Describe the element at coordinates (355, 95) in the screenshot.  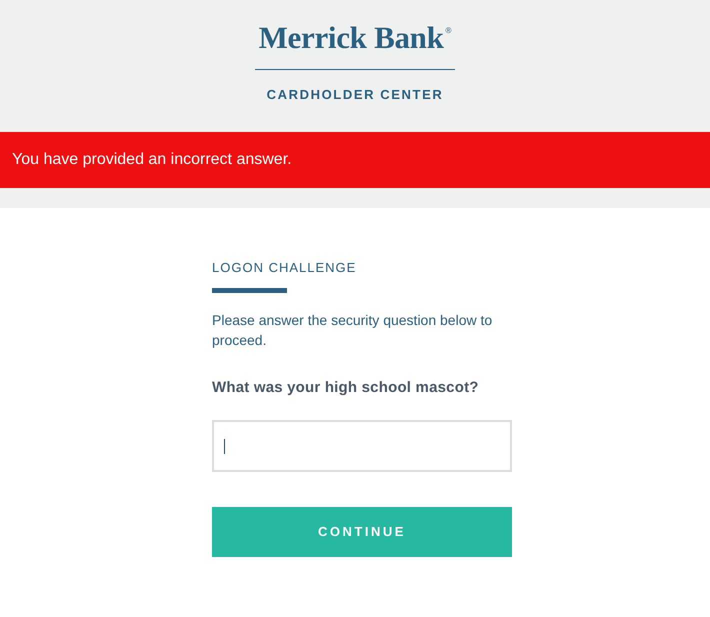
I see `portal-subtitle: CARDHOLDER CENTER` at that location.